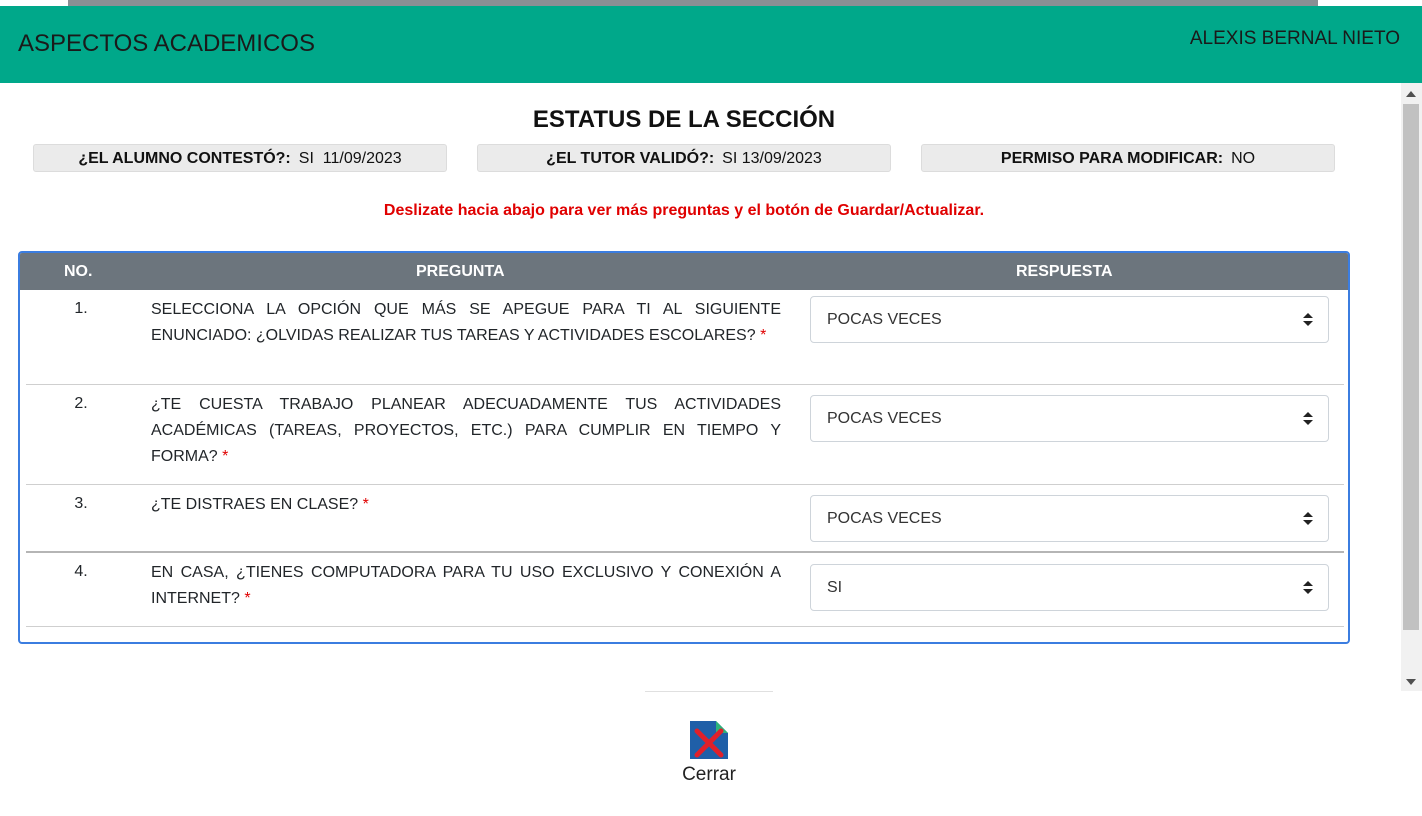  What do you see at coordinates (711, 44) in the screenshot?
I see `modal-header: ASPECTOS ACADEMICOS ALEXIS BERNAL NIETO` at bounding box center [711, 44].